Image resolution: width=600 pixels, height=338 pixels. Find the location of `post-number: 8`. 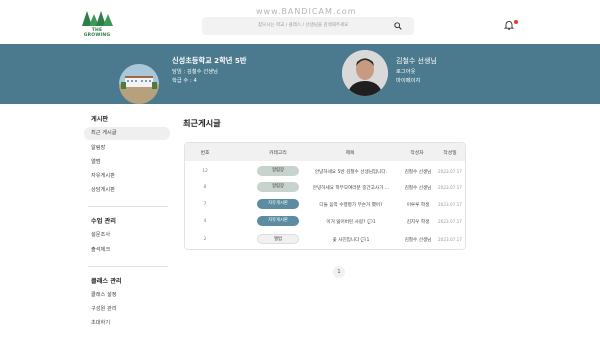

post-number: 8 is located at coordinates (205, 187).